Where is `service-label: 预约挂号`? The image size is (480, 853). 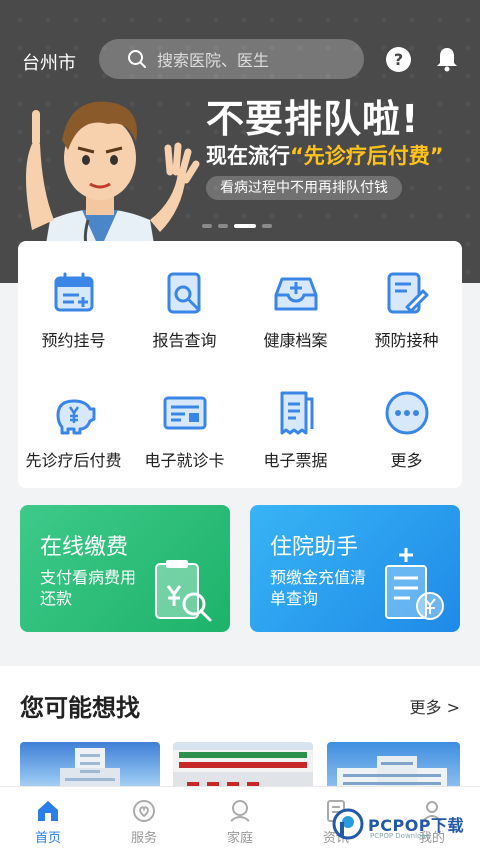
service-label: 预约挂号 is located at coordinates (73, 340).